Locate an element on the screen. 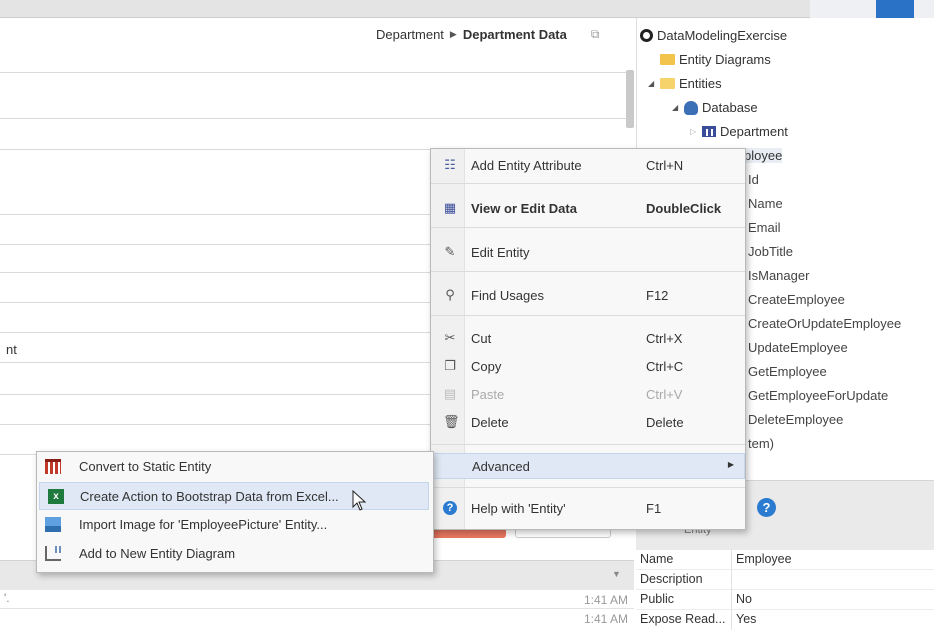  tree-item-action: UpdateEmployee is located at coordinates (798, 347).